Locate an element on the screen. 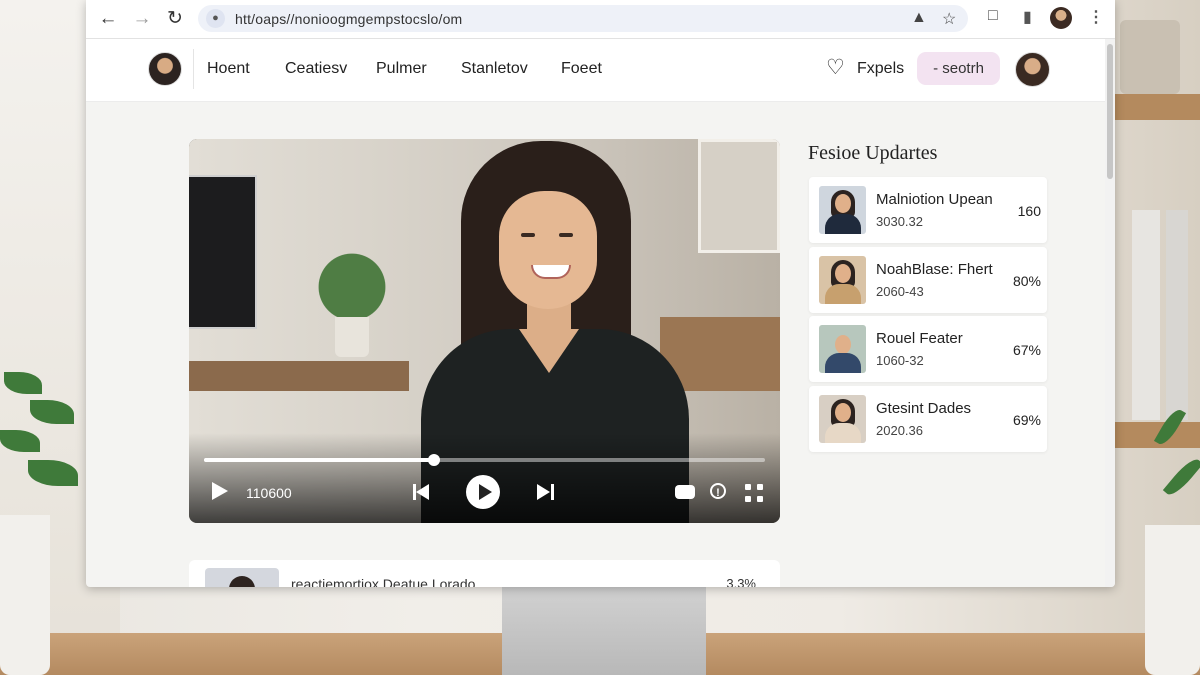  video-list-title: reactiemortiox Deatue Lorado is located at coordinates (383, 581).